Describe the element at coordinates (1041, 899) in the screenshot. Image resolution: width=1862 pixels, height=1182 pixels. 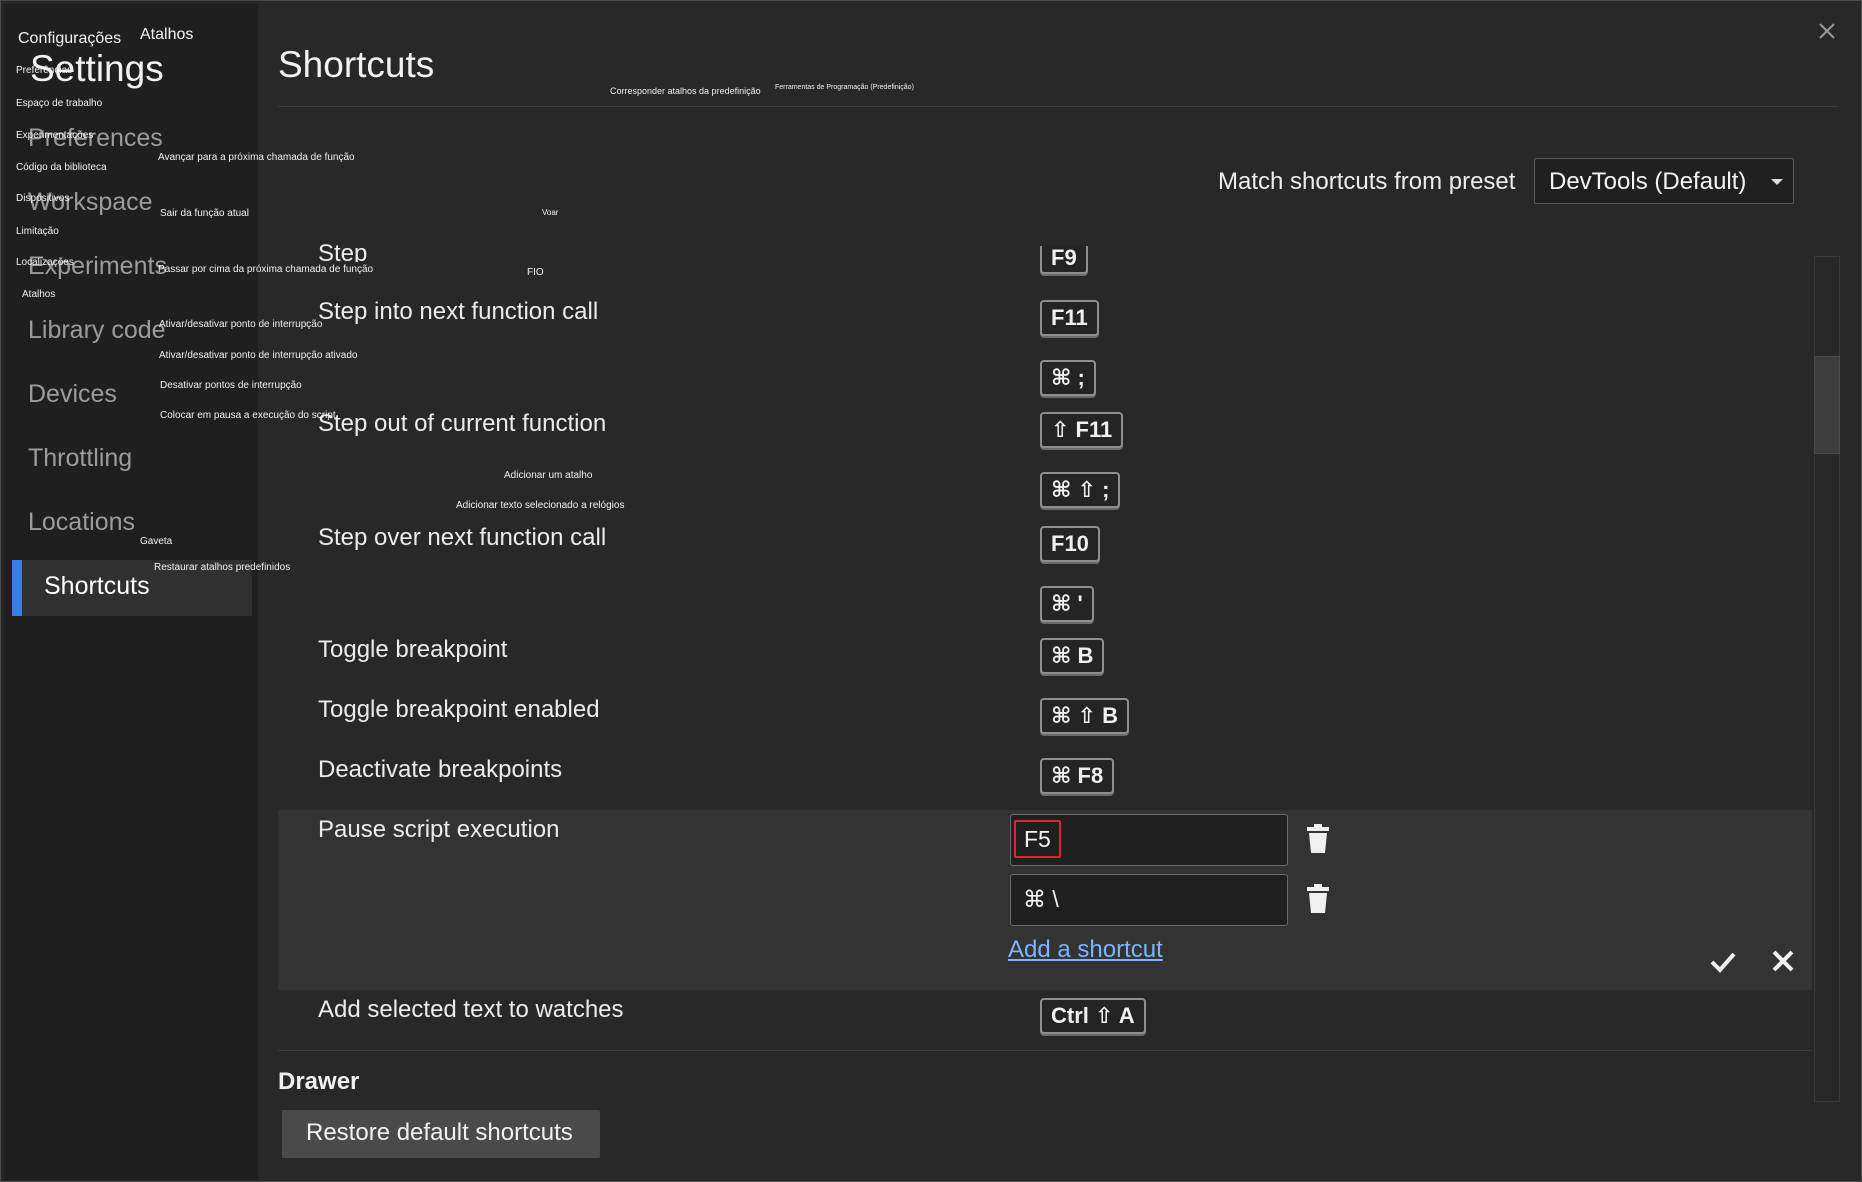
I see `shortcut-input-value: ⌘ \` at that location.